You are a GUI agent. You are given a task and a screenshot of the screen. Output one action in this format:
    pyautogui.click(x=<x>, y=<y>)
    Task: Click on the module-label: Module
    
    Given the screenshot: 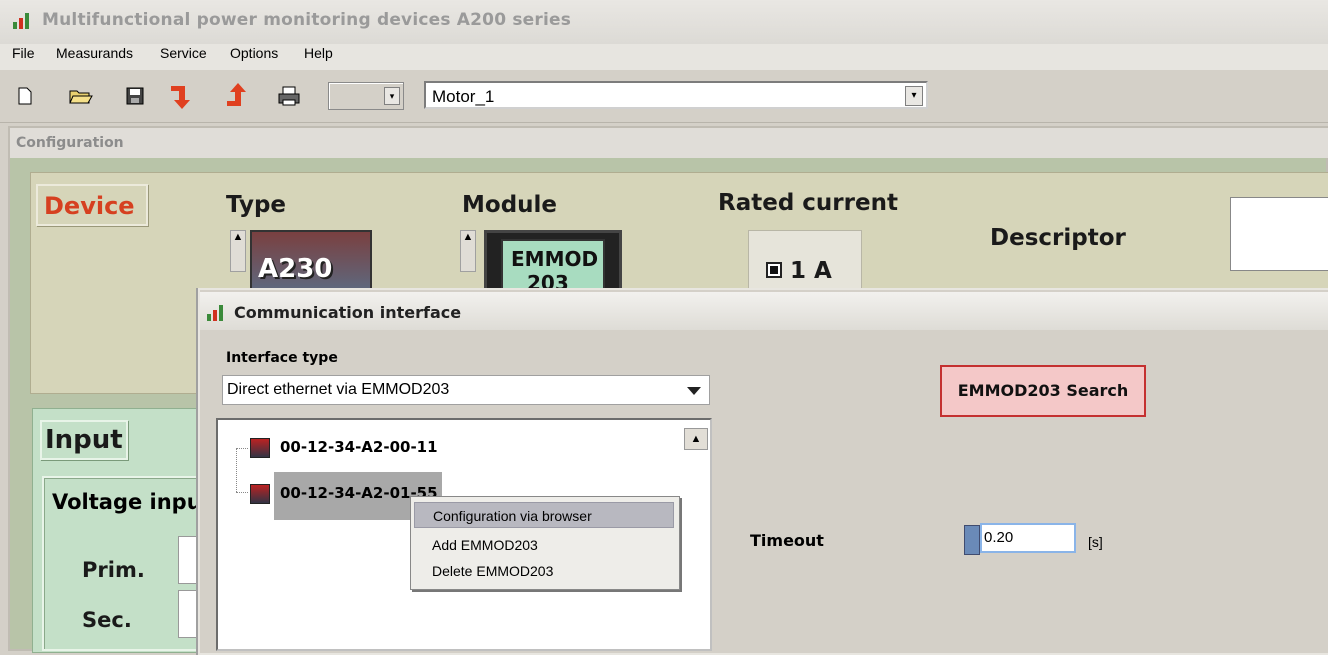 What is the action you would take?
    pyautogui.click(x=510, y=205)
    